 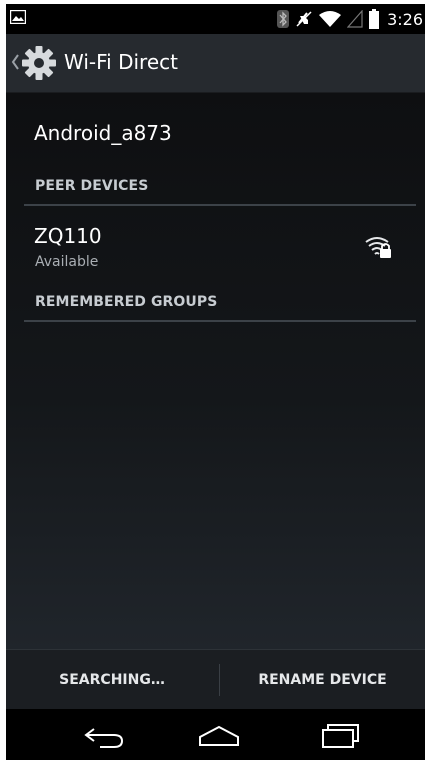 What do you see at coordinates (304, 19) in the screenshot?
I see `mute-icon` at bounding box center [304, 19].